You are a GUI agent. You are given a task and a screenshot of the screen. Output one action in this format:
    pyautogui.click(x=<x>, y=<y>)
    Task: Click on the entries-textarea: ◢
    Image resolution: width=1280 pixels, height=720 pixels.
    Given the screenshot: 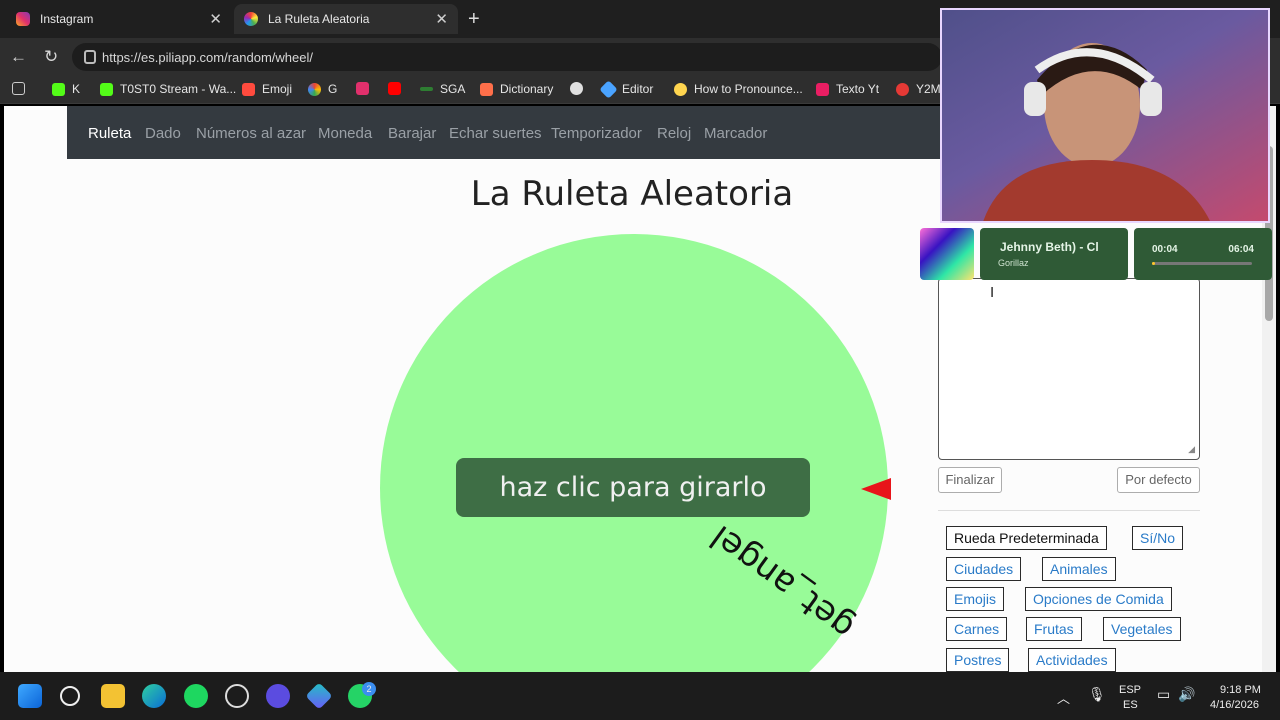 What is the action you would take?
    pyautogui.click(x=1069, y=369)
    